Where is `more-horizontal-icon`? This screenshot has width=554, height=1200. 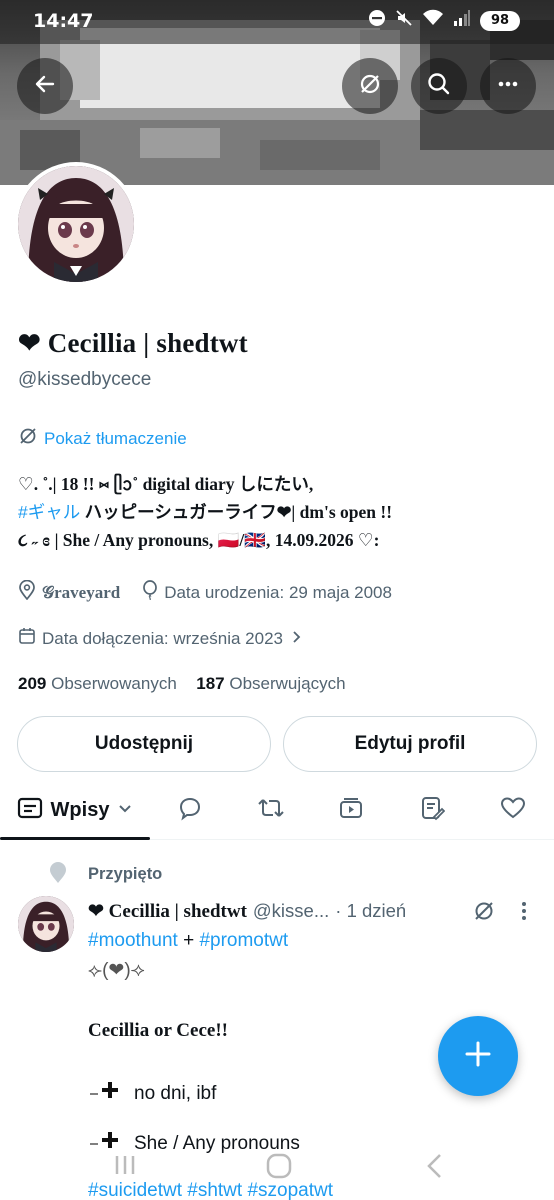 more-horizontal-icon is located at coordinates (508, 86).